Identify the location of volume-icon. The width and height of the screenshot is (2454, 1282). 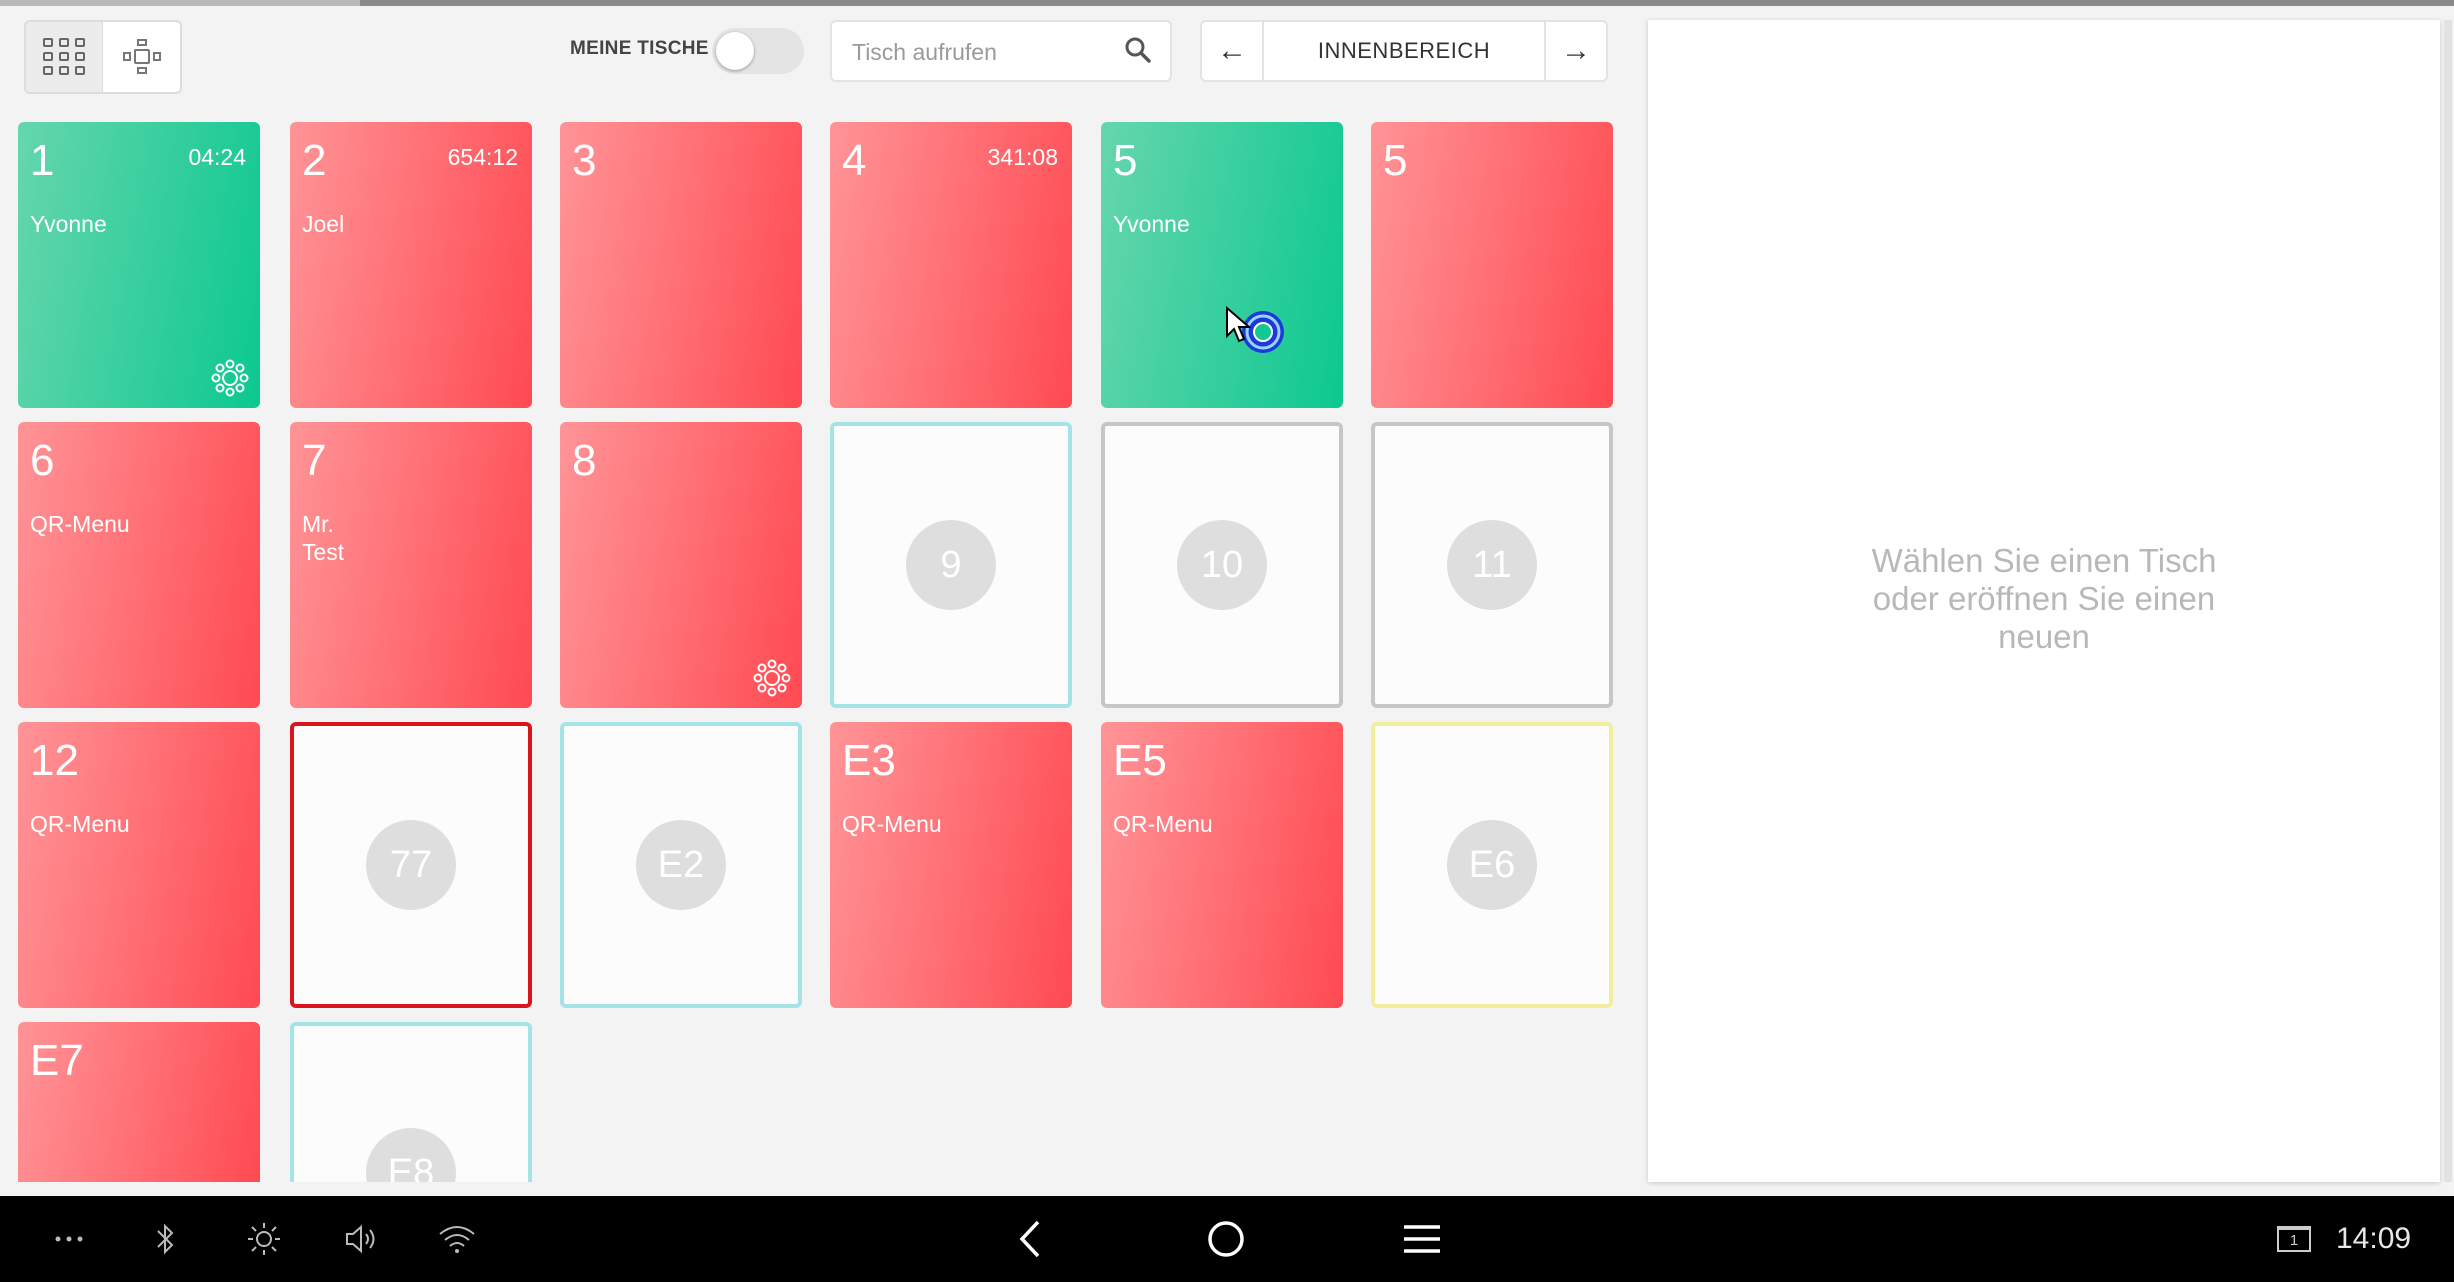
(360, 1239).